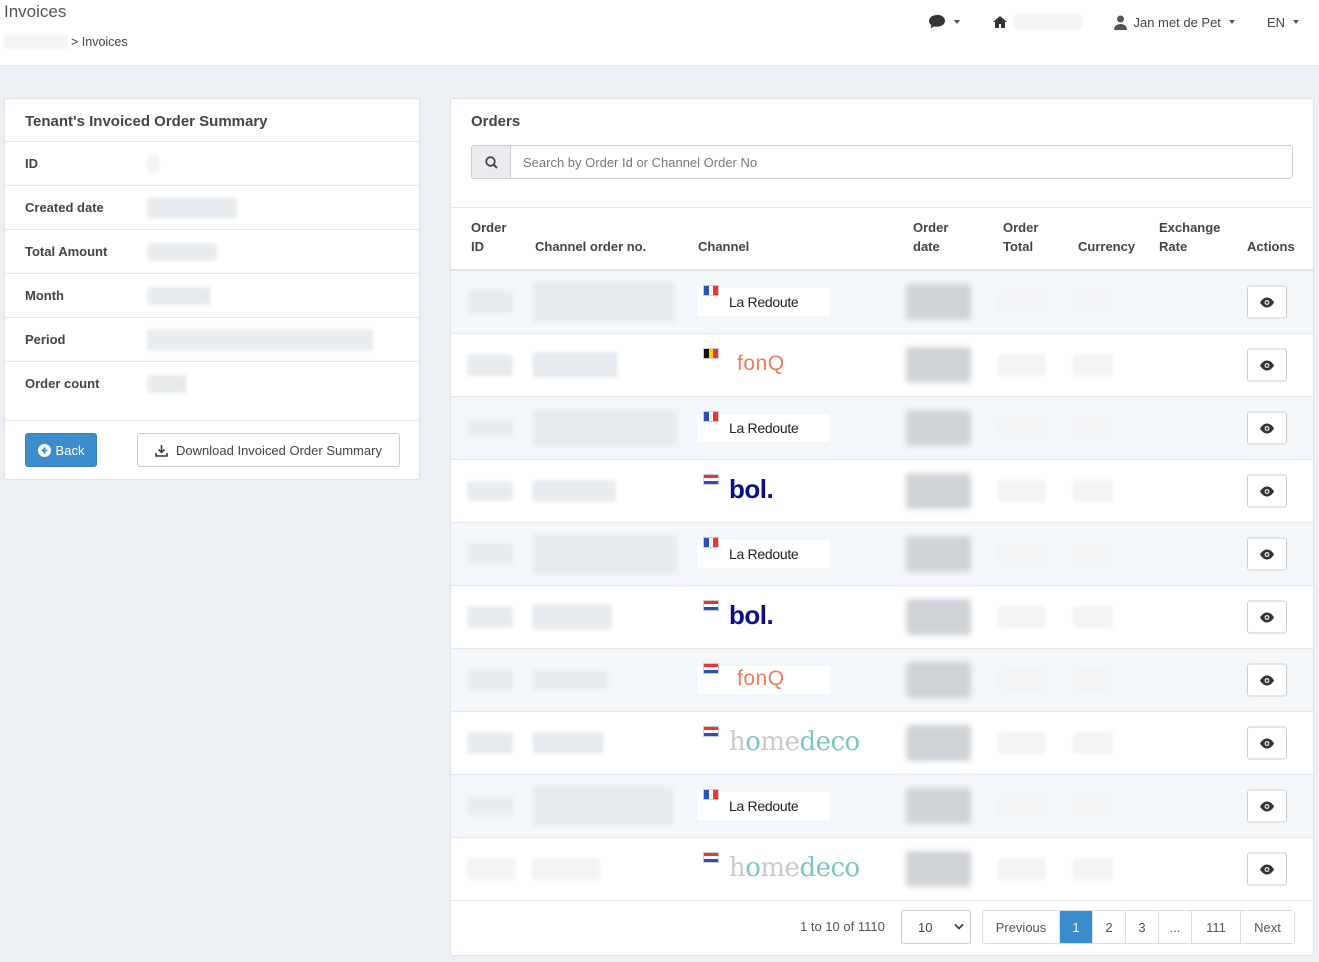 The width and height of the screenshot is (1319, 962). What do you see at coordinates (1174, 22) in the screenshot?
I see `user-menu: Jan met de Pet` at bounding box center [1174, 22].